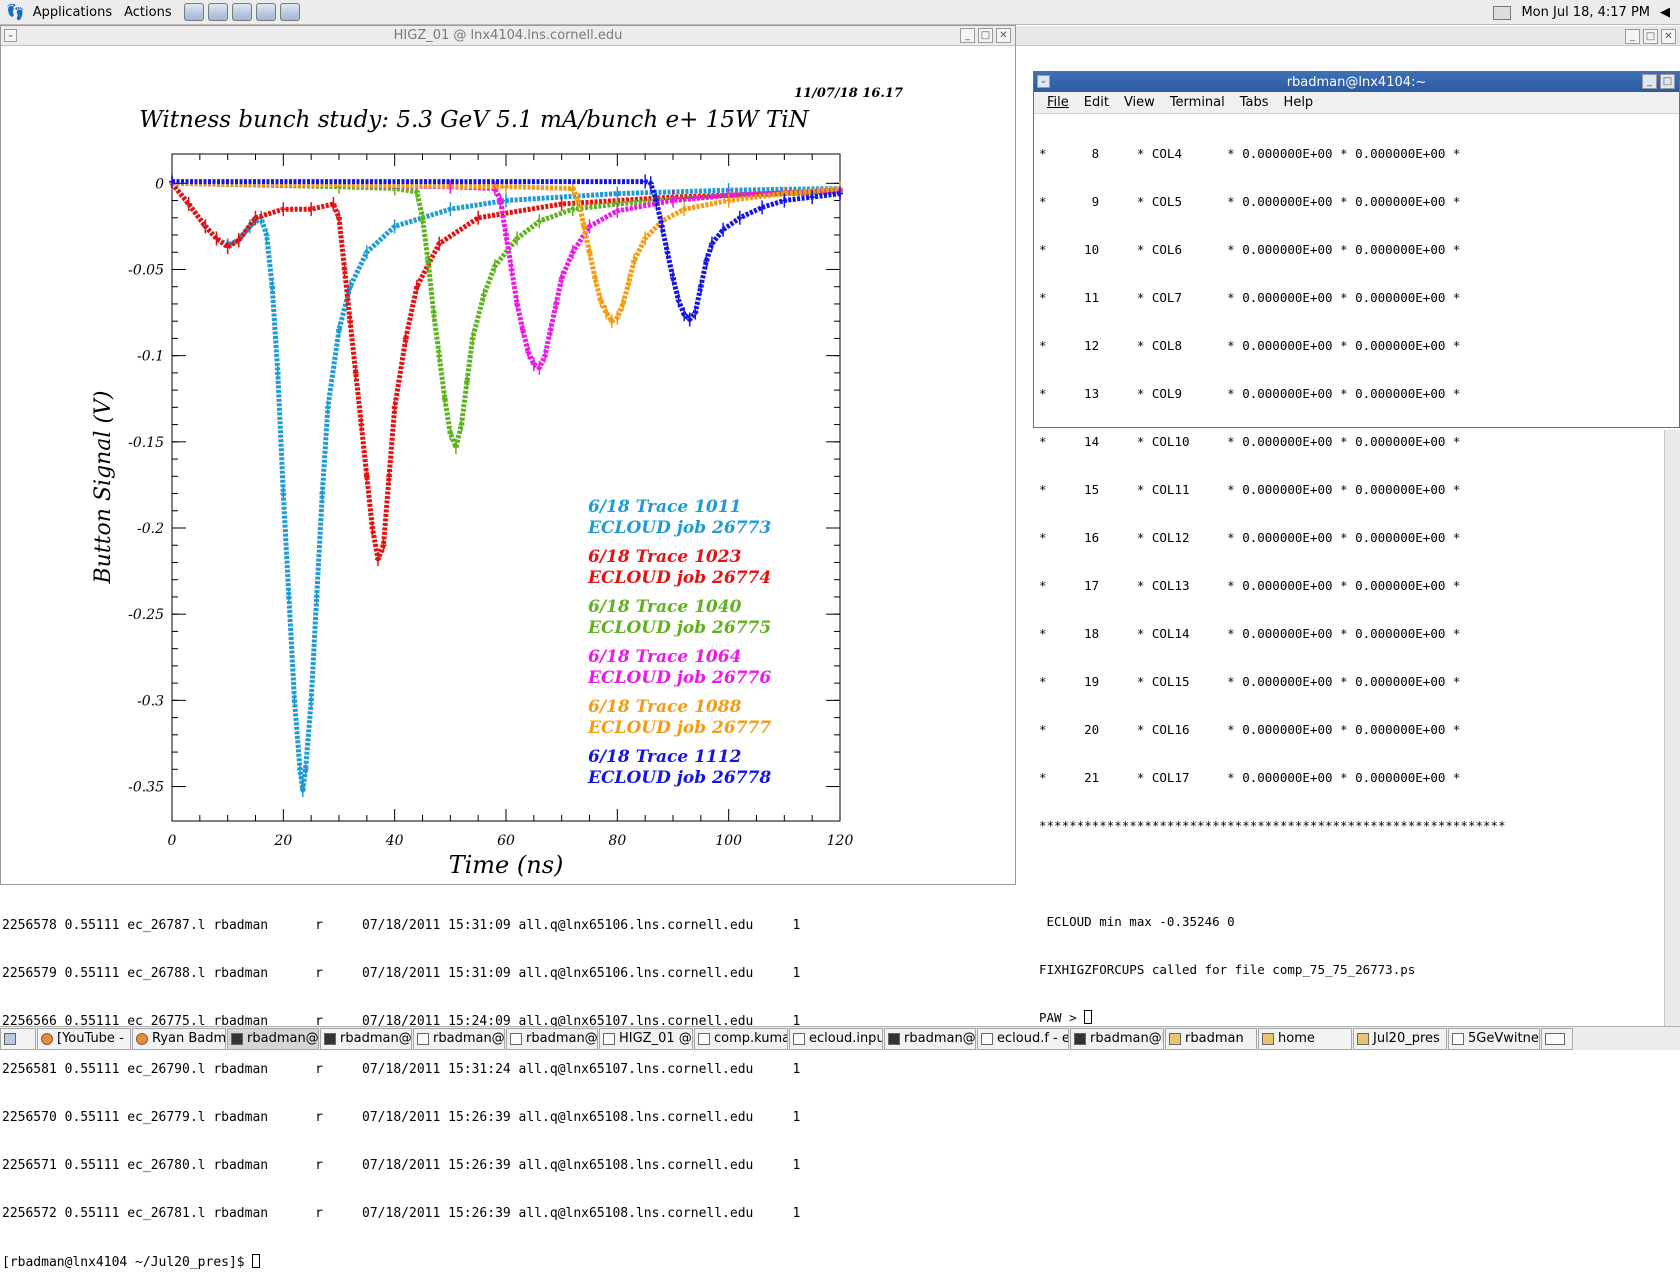  What do you see at coordinates (1197, 102) in the screenshot?
I see `menu-terminal: Terminal` at bounding box center [1197, 102].